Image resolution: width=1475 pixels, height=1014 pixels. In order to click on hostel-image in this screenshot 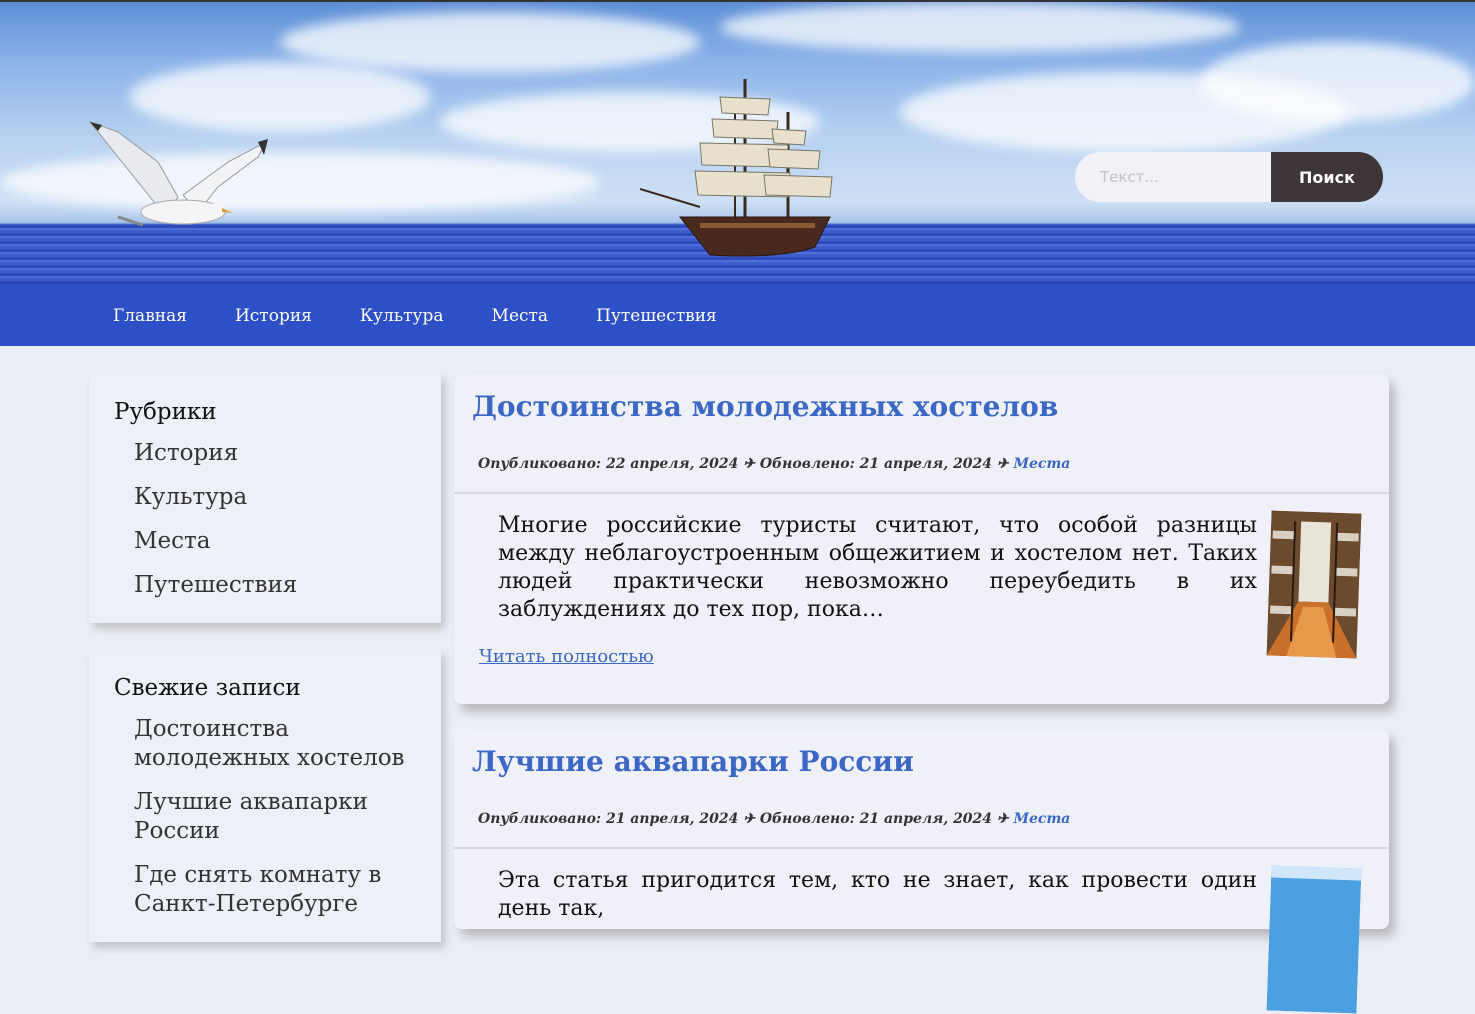, I will do `click(1314, 584)`.